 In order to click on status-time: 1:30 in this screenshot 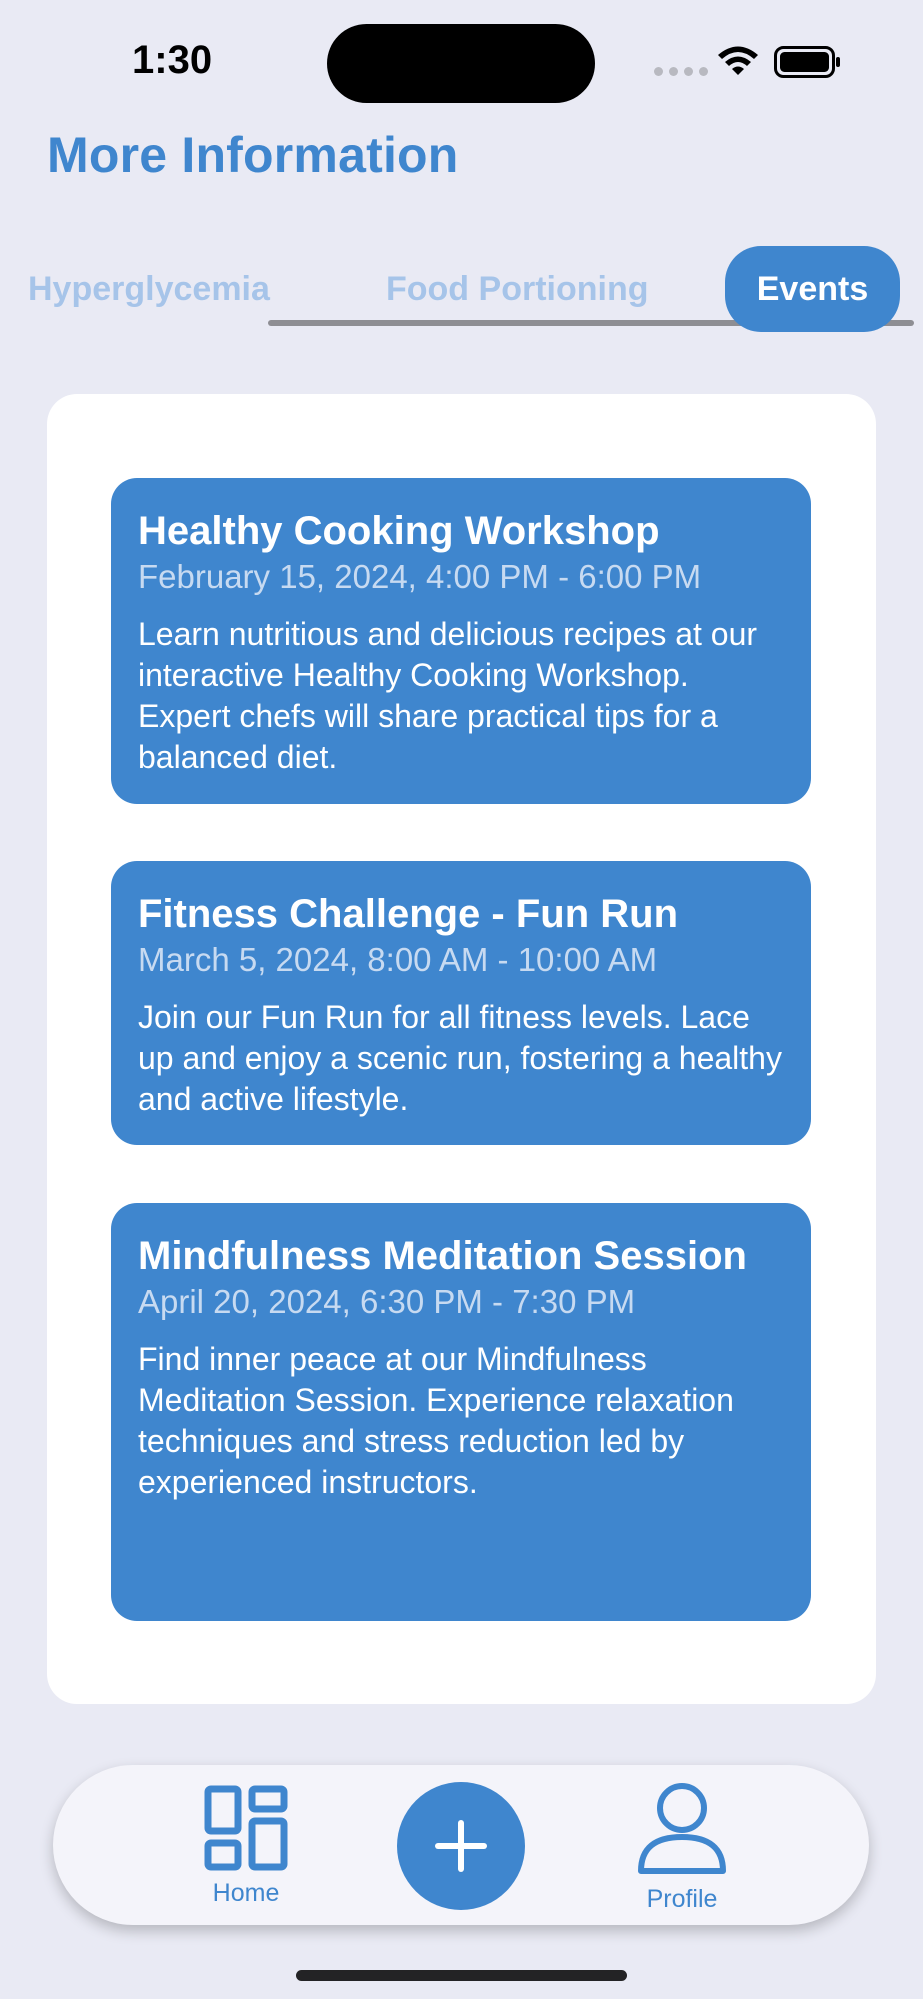, I will do `click(172, 60)`.